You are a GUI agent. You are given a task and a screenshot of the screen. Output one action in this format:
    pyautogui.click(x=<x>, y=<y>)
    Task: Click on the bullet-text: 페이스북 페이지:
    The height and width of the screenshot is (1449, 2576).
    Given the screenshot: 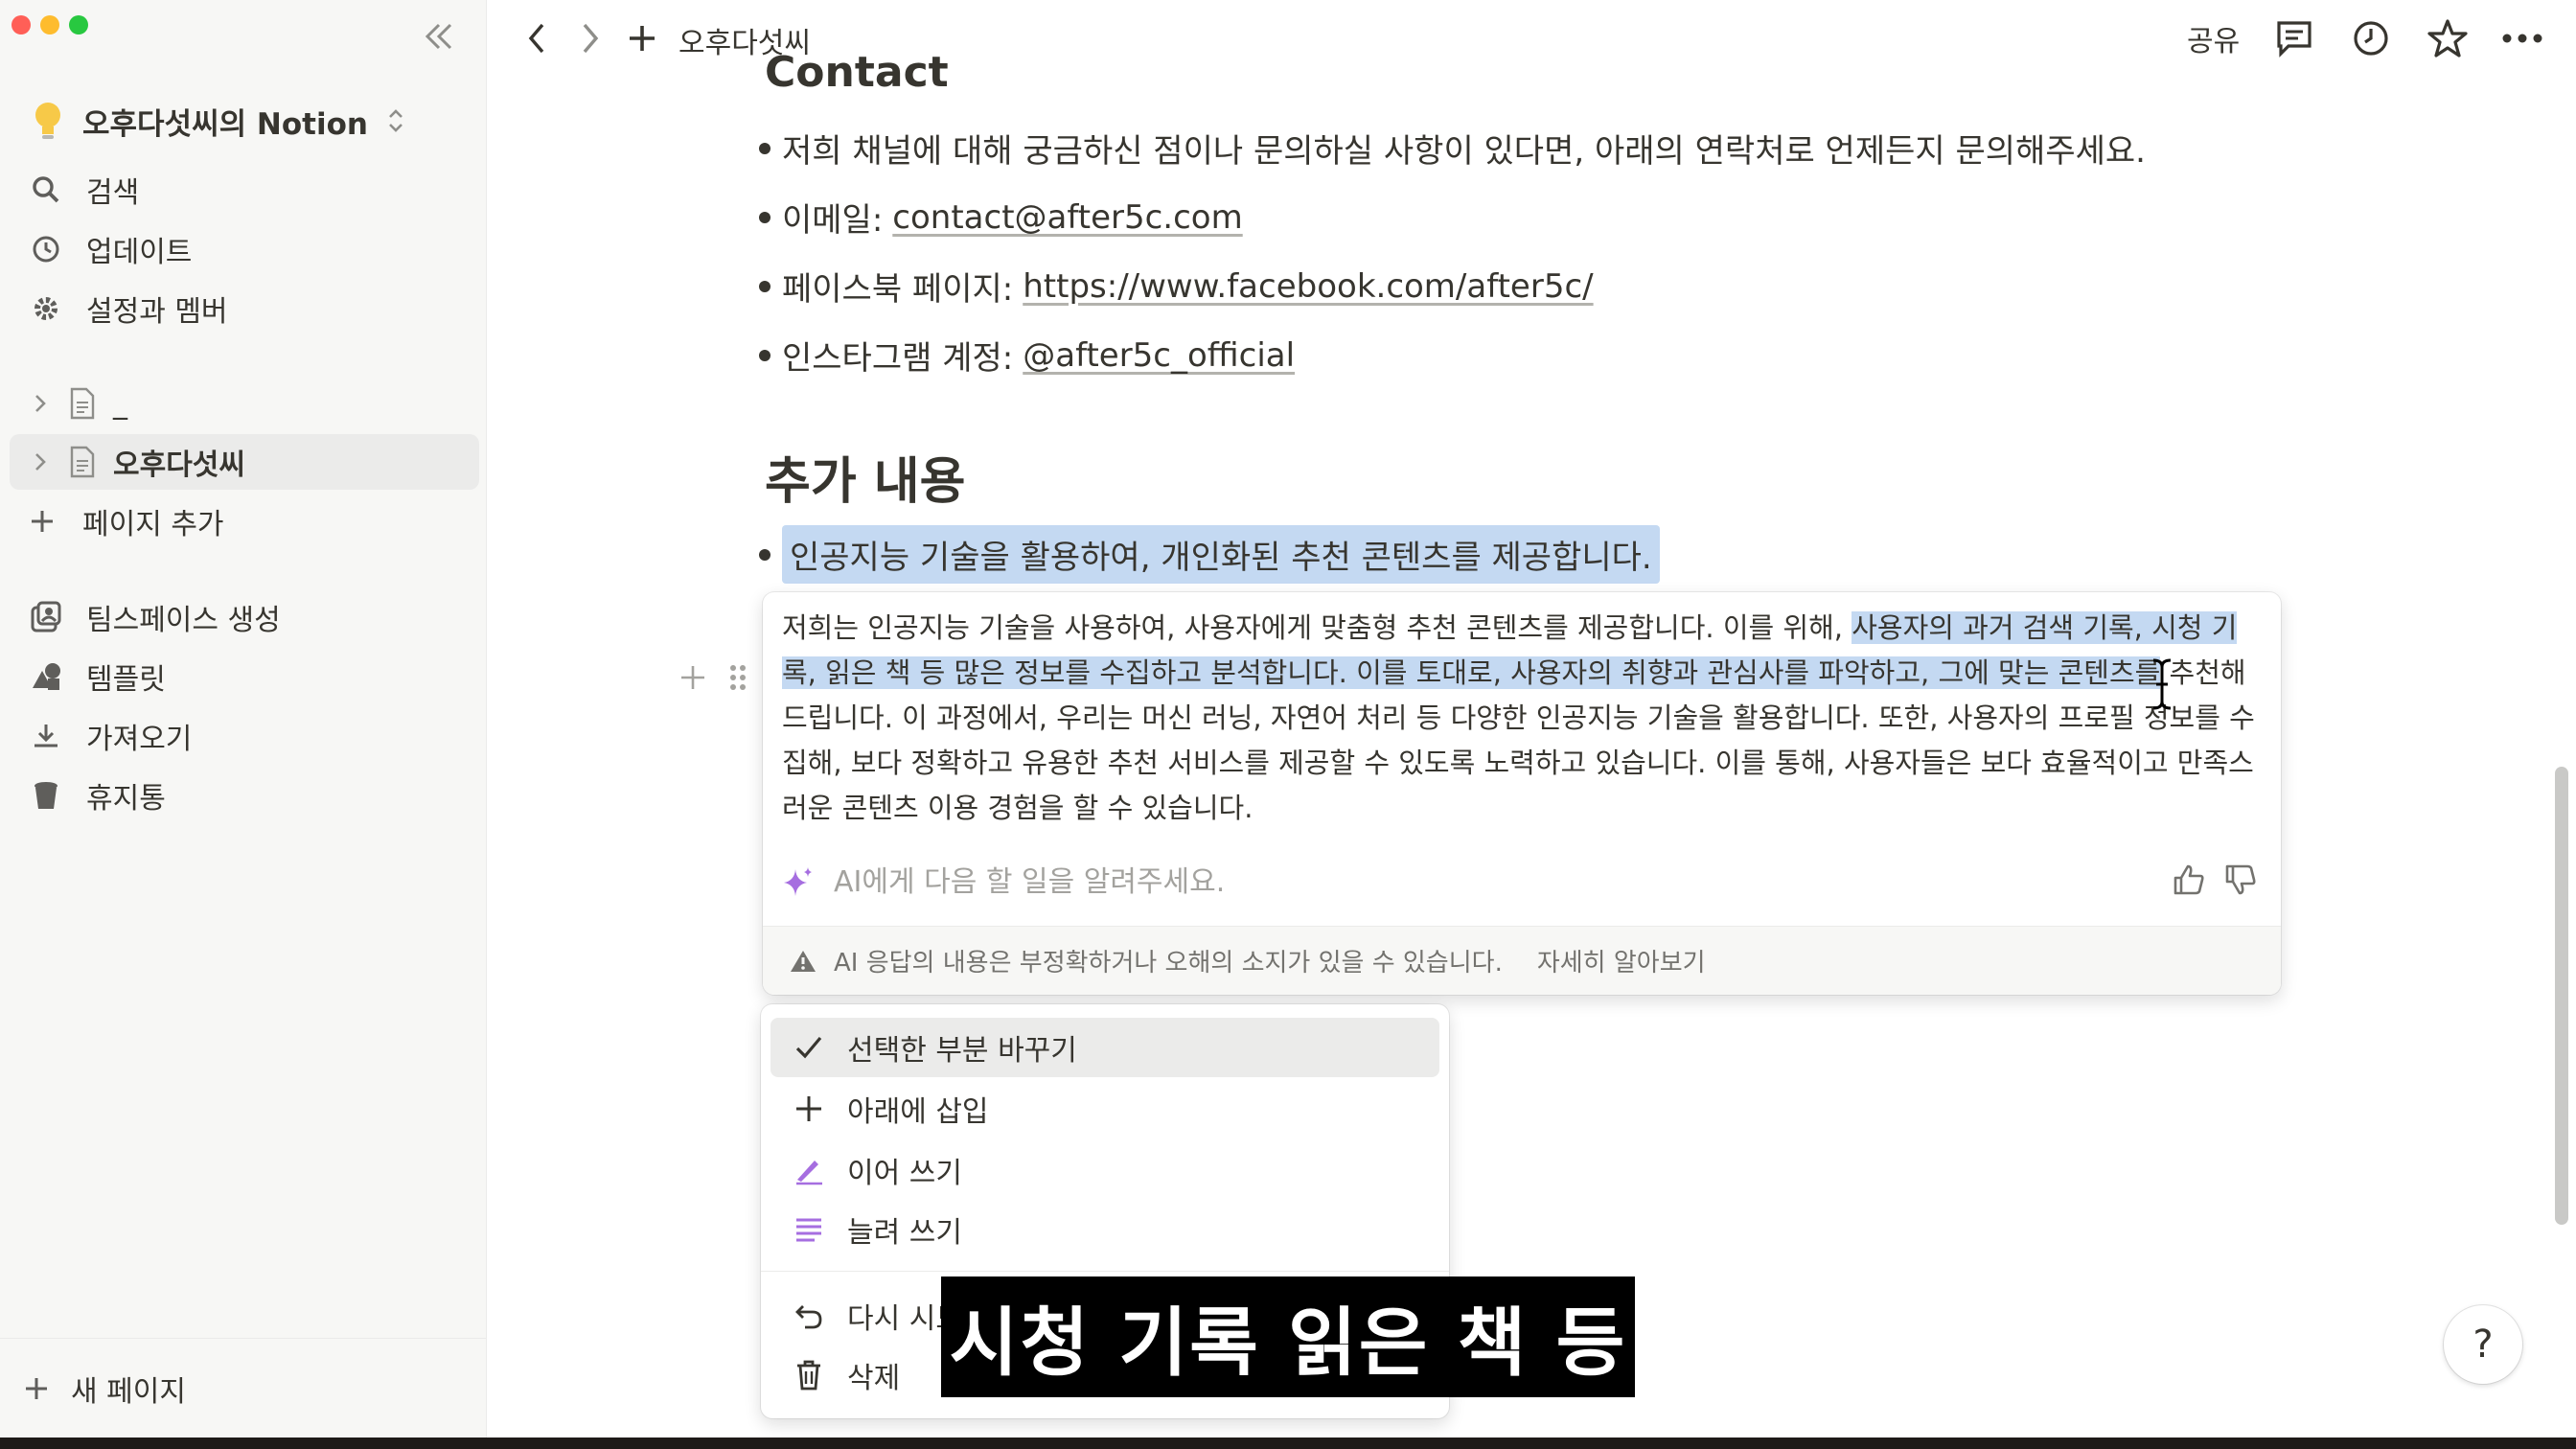 What is the action you would take?
    pyautogui.click(x=898, y=289)
    